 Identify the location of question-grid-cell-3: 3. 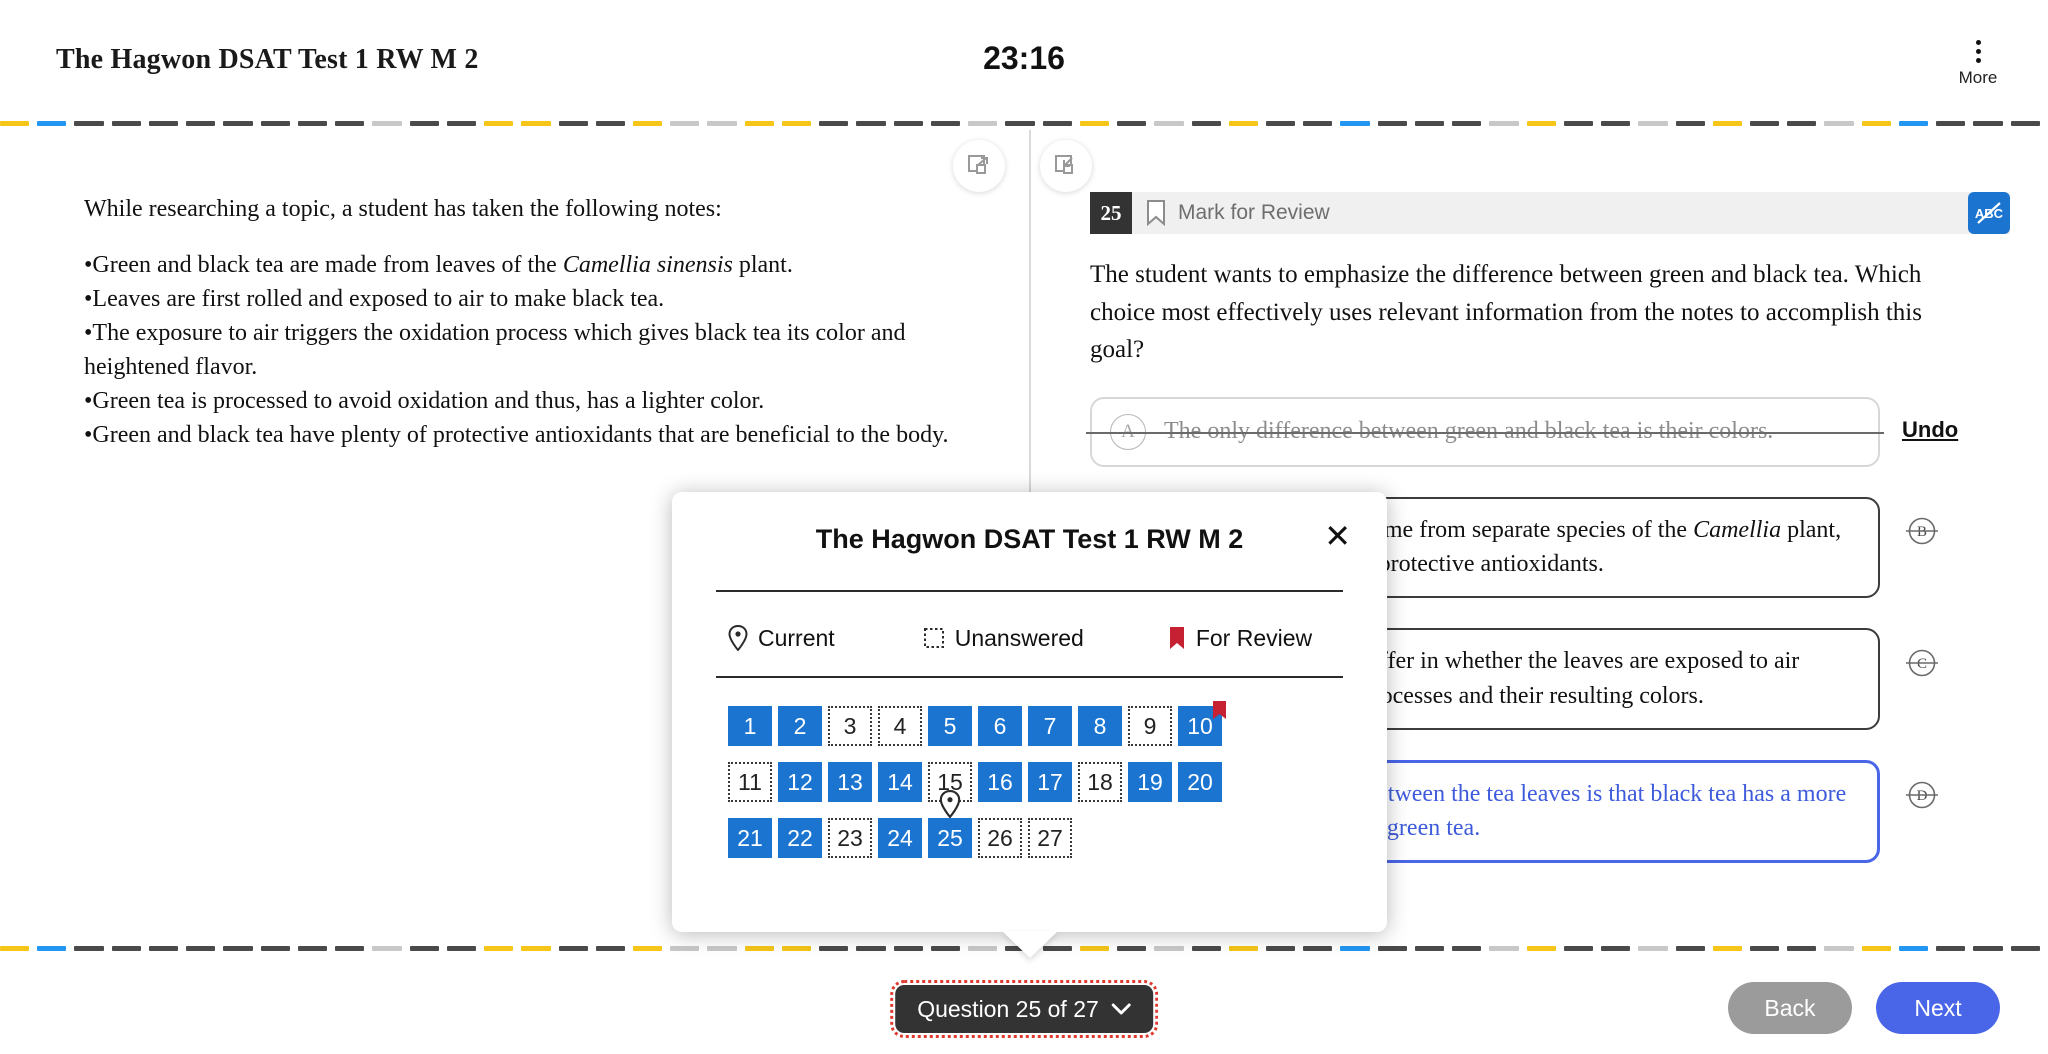
(850, 726).